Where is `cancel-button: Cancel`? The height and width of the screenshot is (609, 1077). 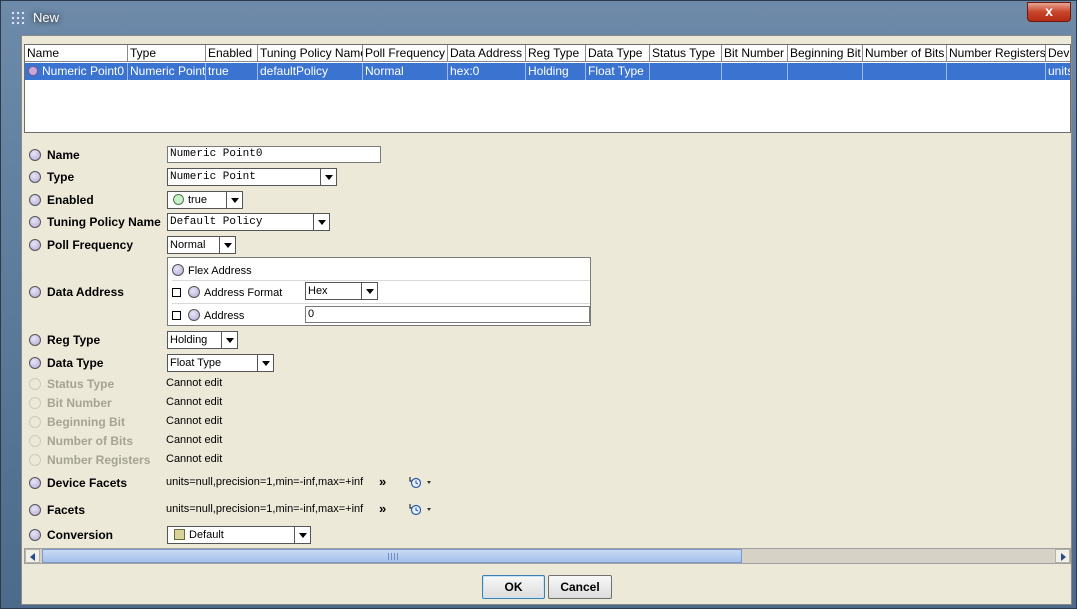
cancel-button: Cancel is located at coordinates (580, 587).